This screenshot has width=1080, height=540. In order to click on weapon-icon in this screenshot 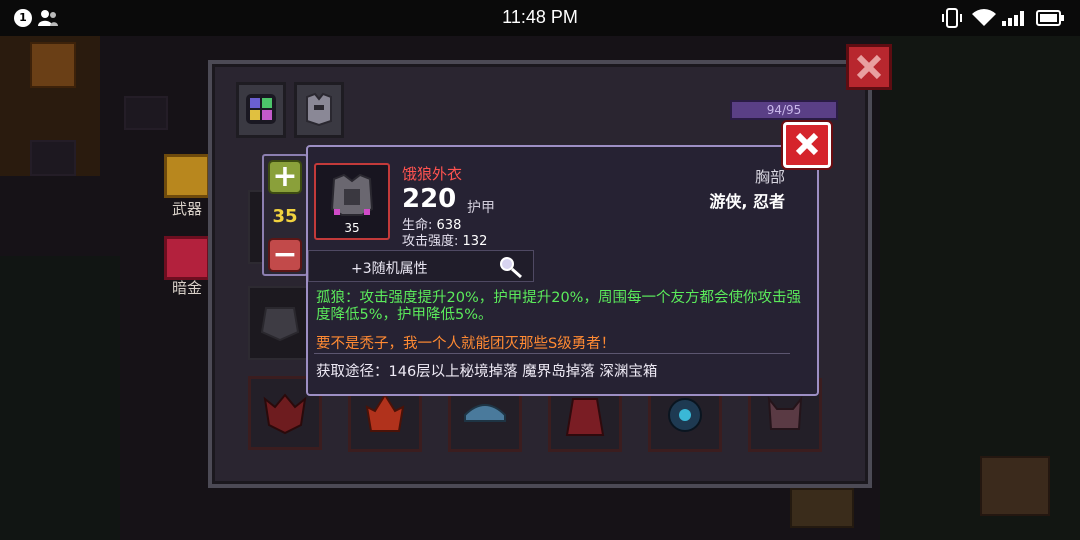, I will do `click(187, 176)`.